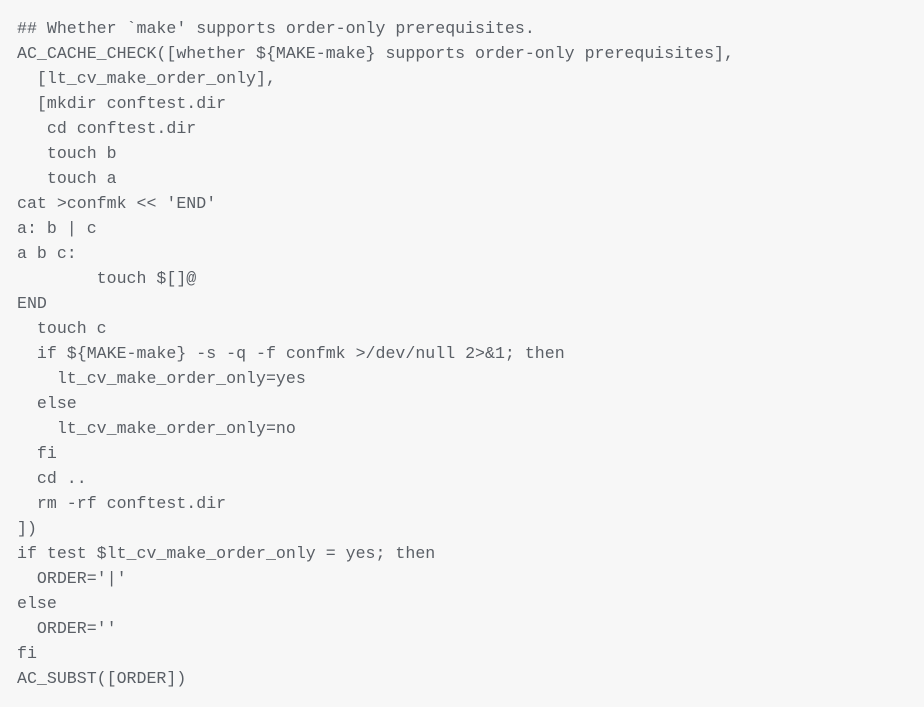  I want to click on code-line: ORDER='|', so click(72, 578).